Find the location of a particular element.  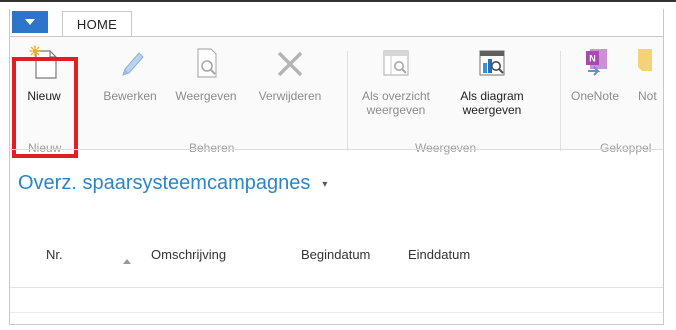

page-title-text: Overz. spaarsysteemcampagnes is located at coordinates (164, 183).